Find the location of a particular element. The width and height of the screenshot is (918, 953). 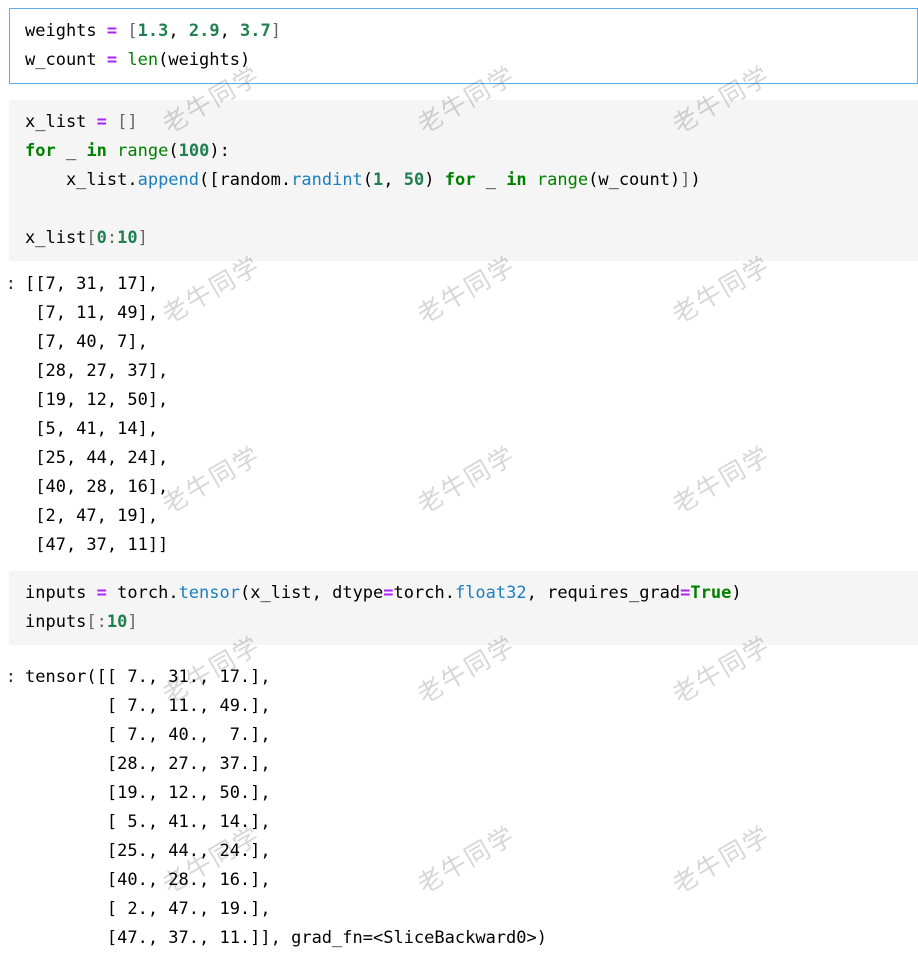

code-token: append is located at coordinates (168, 180).